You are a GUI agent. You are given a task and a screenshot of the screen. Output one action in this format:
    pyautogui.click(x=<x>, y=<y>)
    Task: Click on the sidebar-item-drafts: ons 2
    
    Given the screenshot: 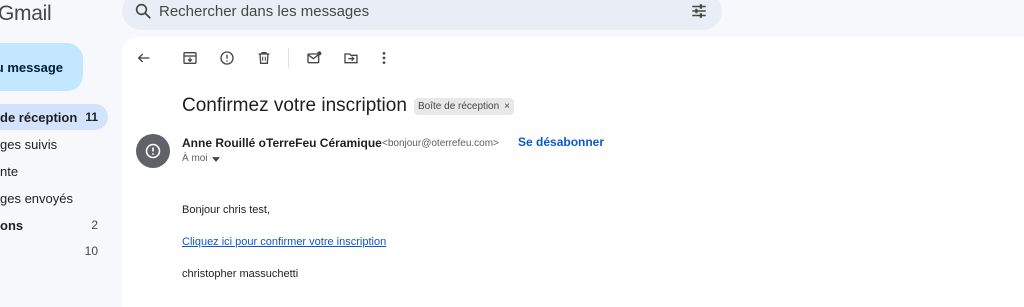 What is the action you would take?
    pyautogui.click(x=54, y=225)
    